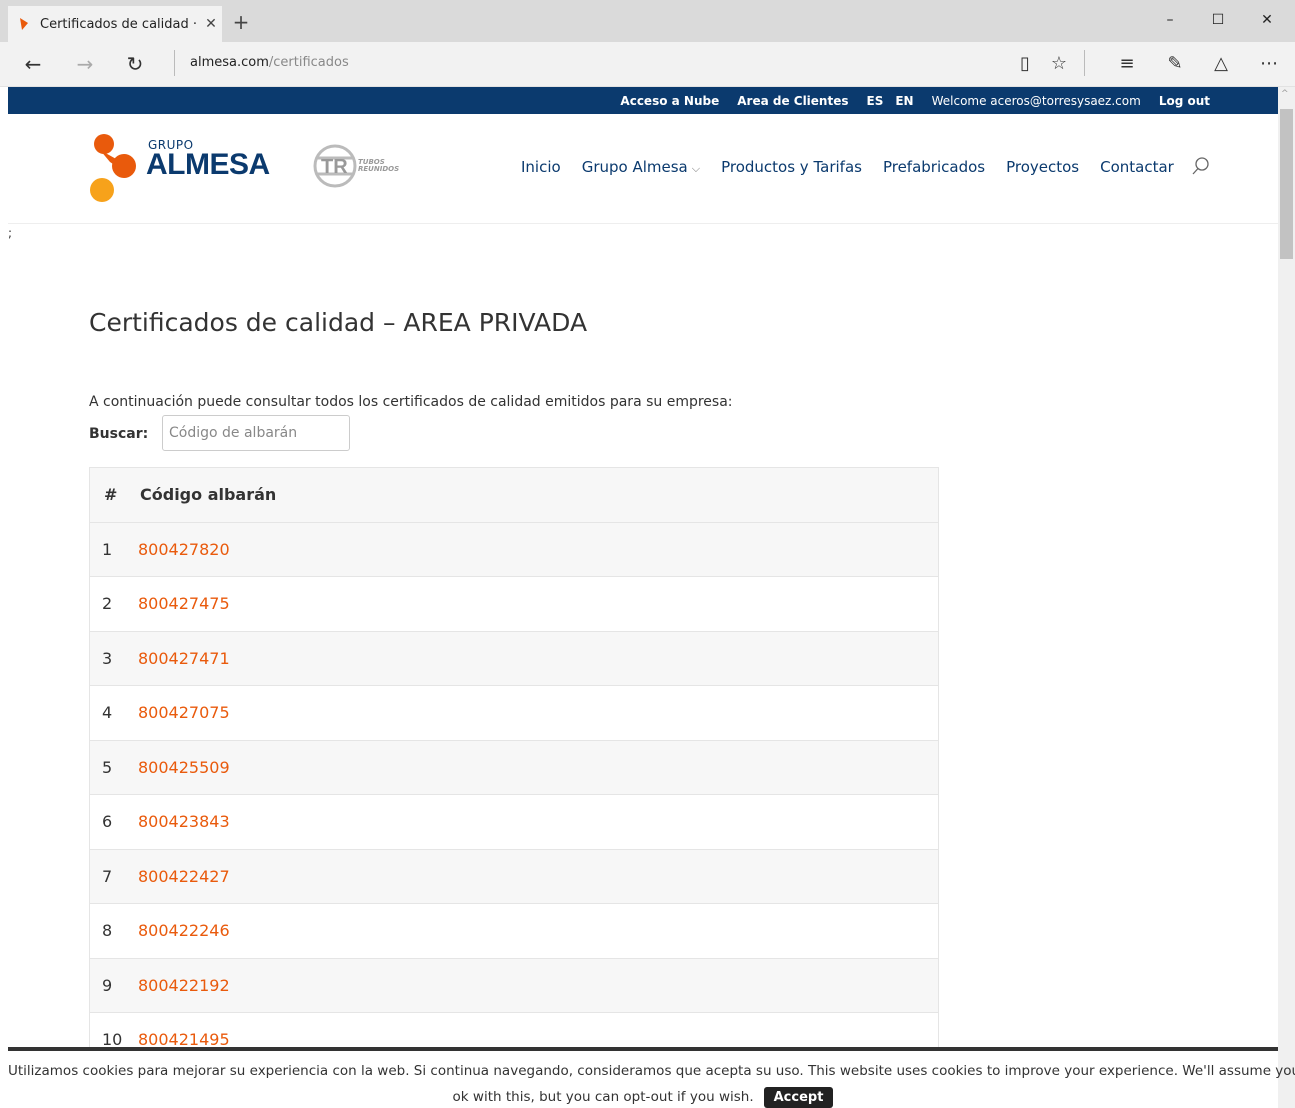 The height and width of the screenshot is (1108, 1295). Describe the element at coordinates (269, 62) in the screenshot. I see `url-field: almesa.com/certificados` at that location.